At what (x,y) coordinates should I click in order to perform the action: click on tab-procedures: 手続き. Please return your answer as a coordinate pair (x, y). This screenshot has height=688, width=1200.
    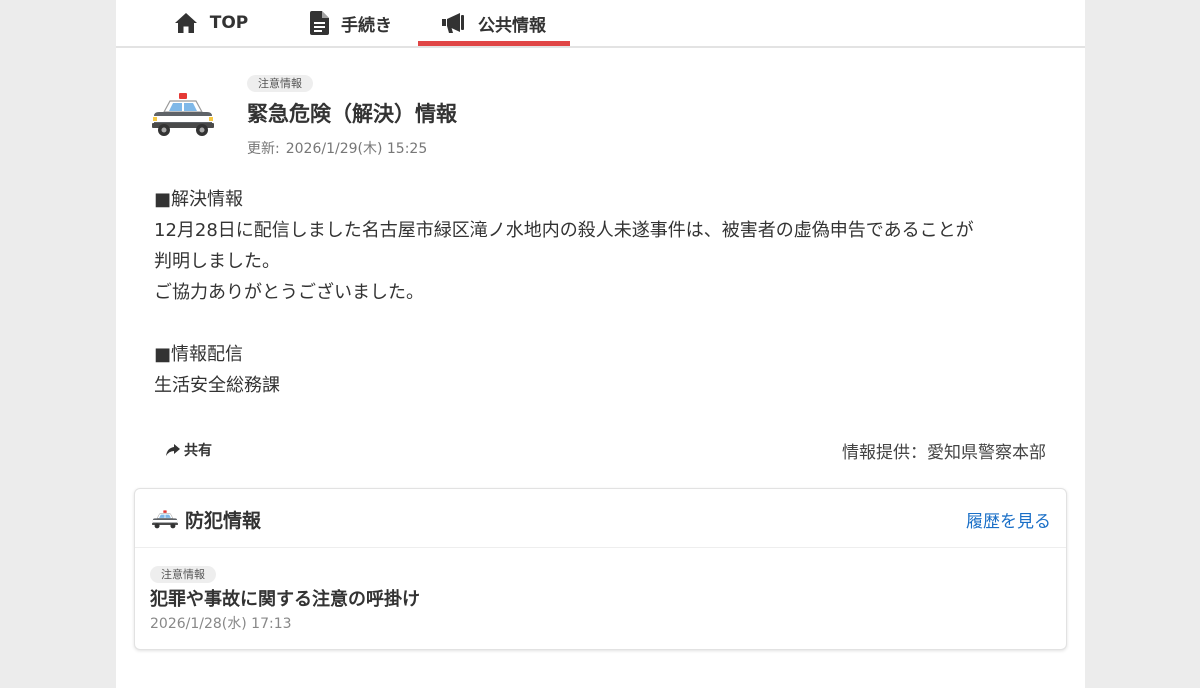
    Looking at the image, I should click on (351, 23).